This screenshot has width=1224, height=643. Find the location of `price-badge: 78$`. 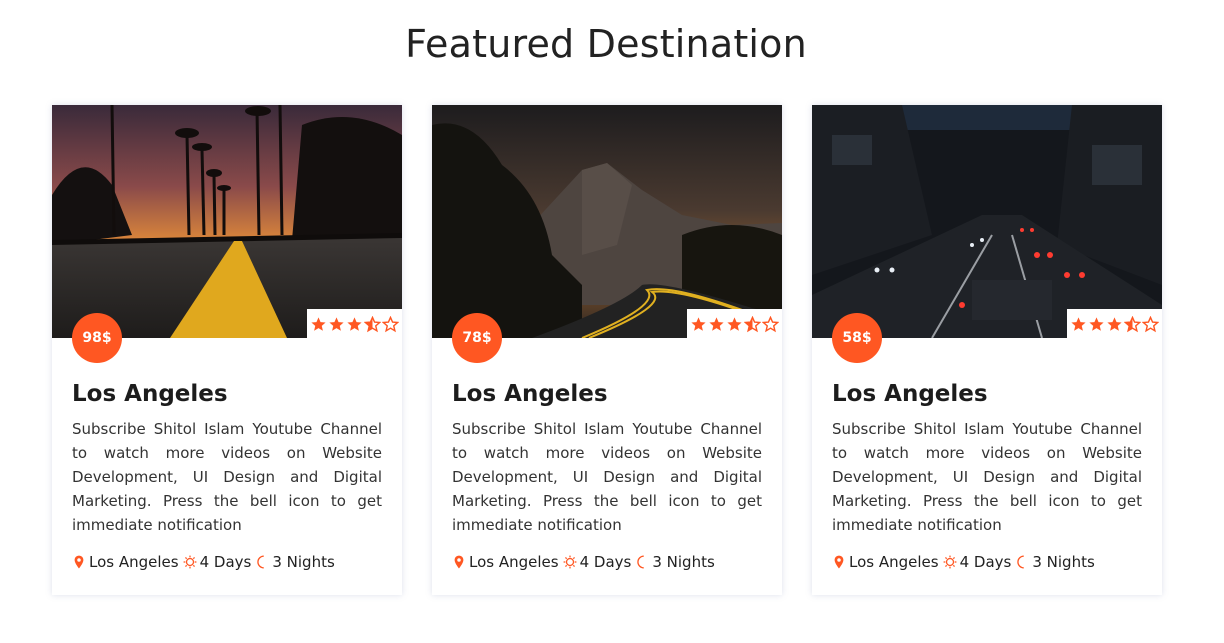

price-badge: 78$ is located at coordinates (477, 338).